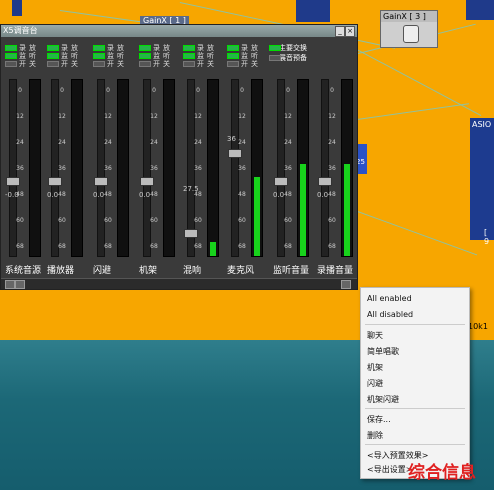 The image size is (494, 490). What do you see at coordinates (23, 271) in the screenshot?
I see `channel-name: 系统音源` at bounding box center [23, 271].